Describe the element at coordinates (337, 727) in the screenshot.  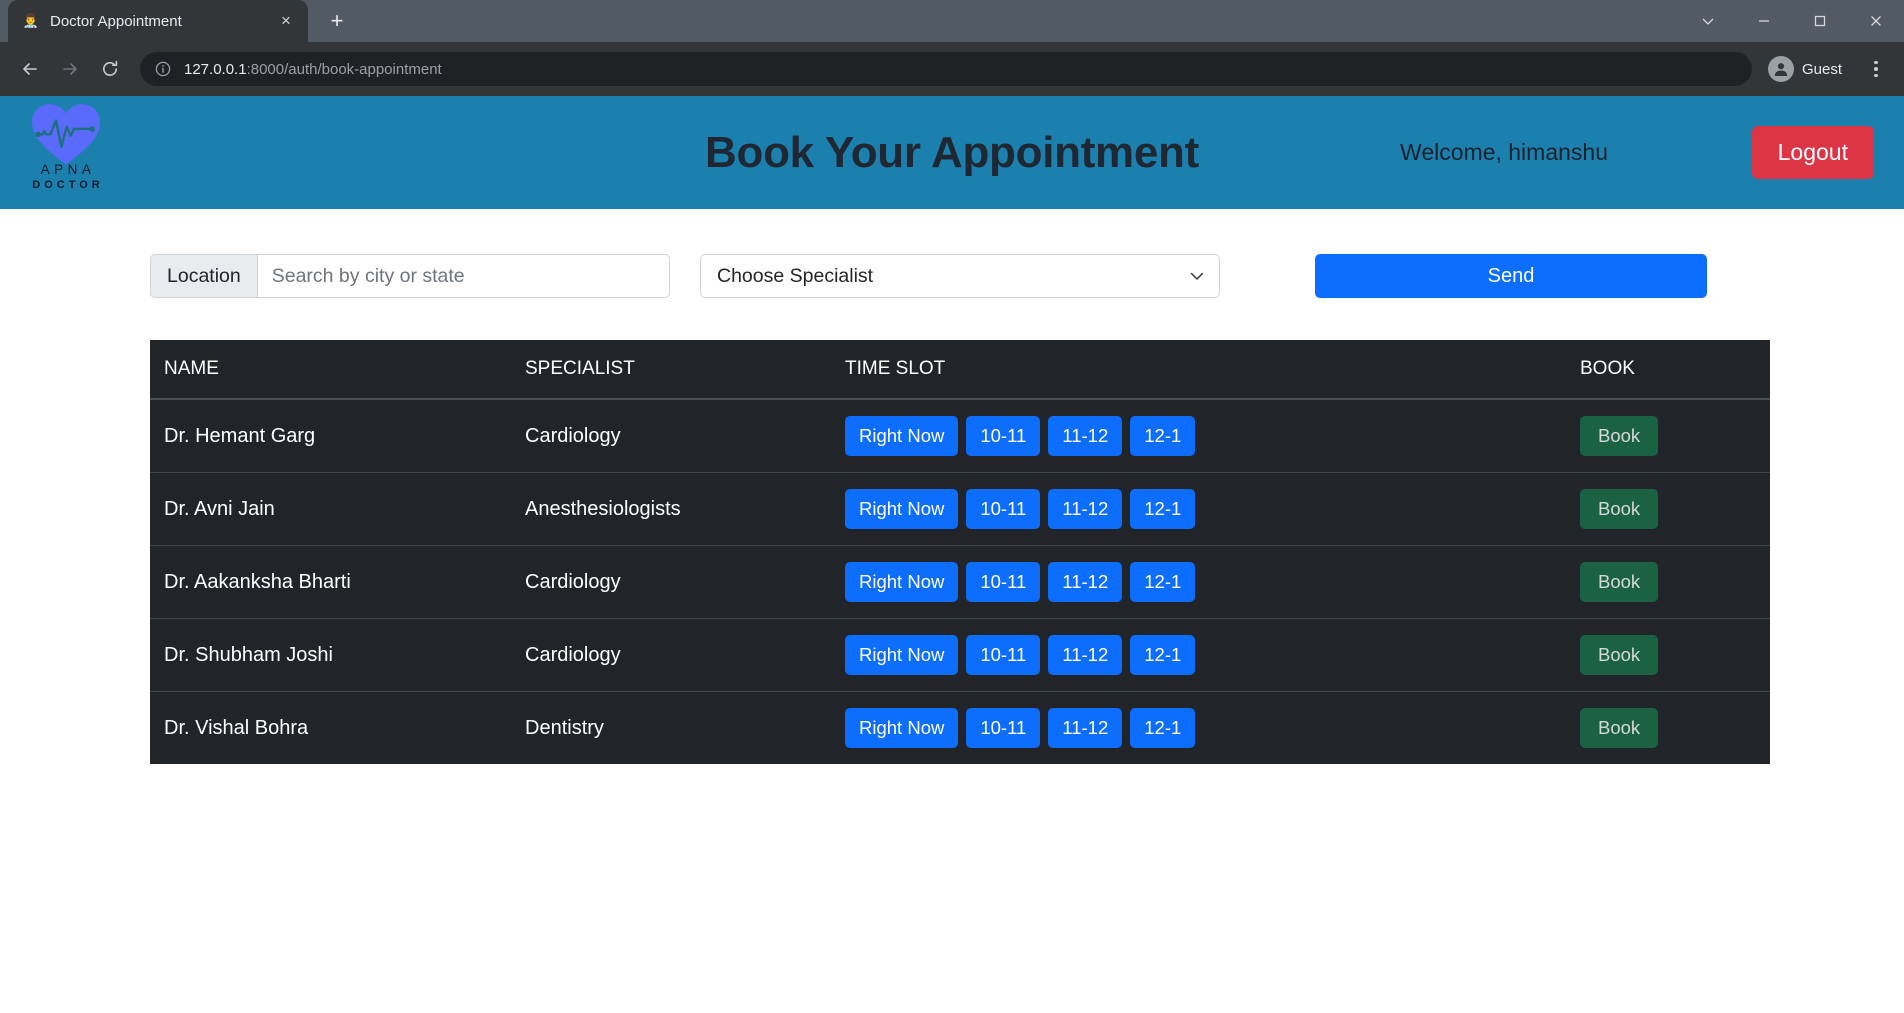
I see `doctor-name: Dr. Vishal Bohra` at that location.